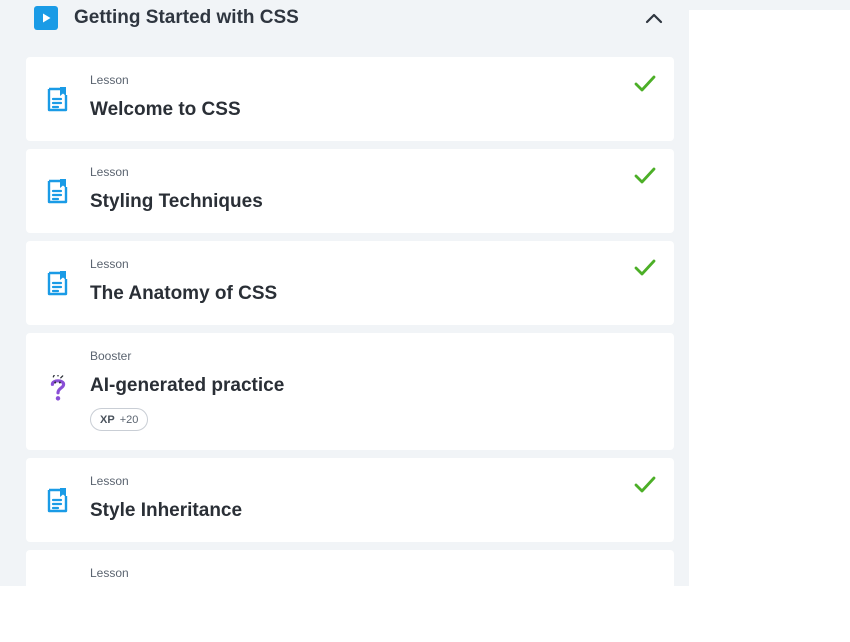 The width and height of the screenshot is (850, 642). I want to click on item-type-label: Booster, so click(111, 356).